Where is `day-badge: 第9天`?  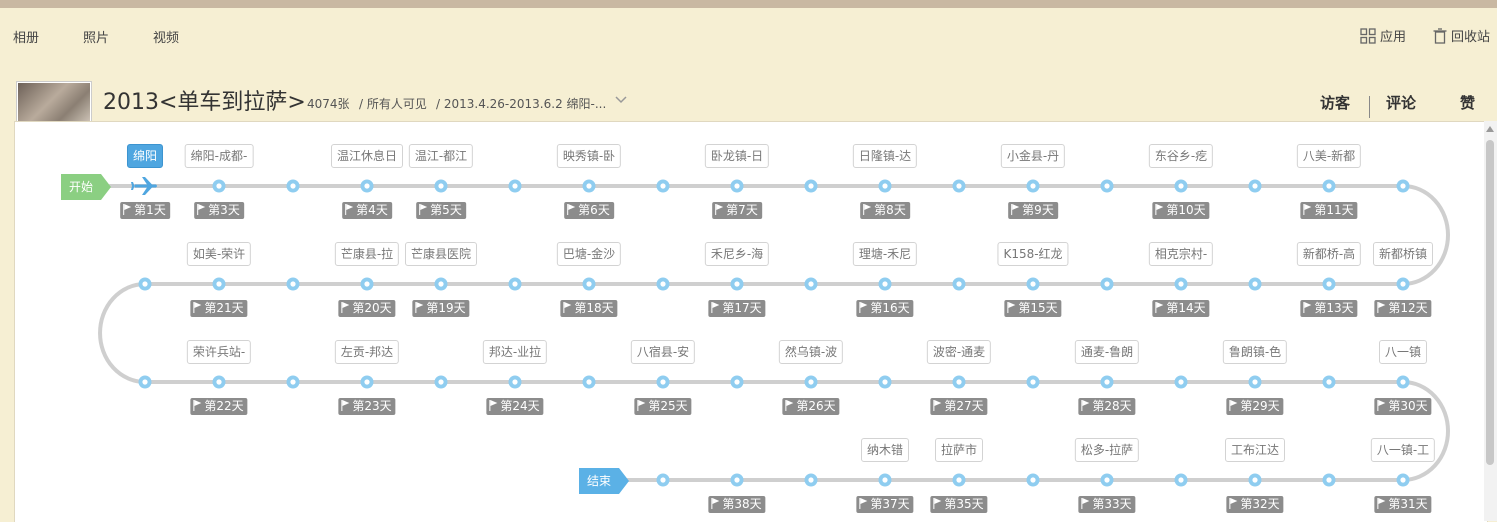 day-badge: 第9天 is located at coordinates (1033, 210).